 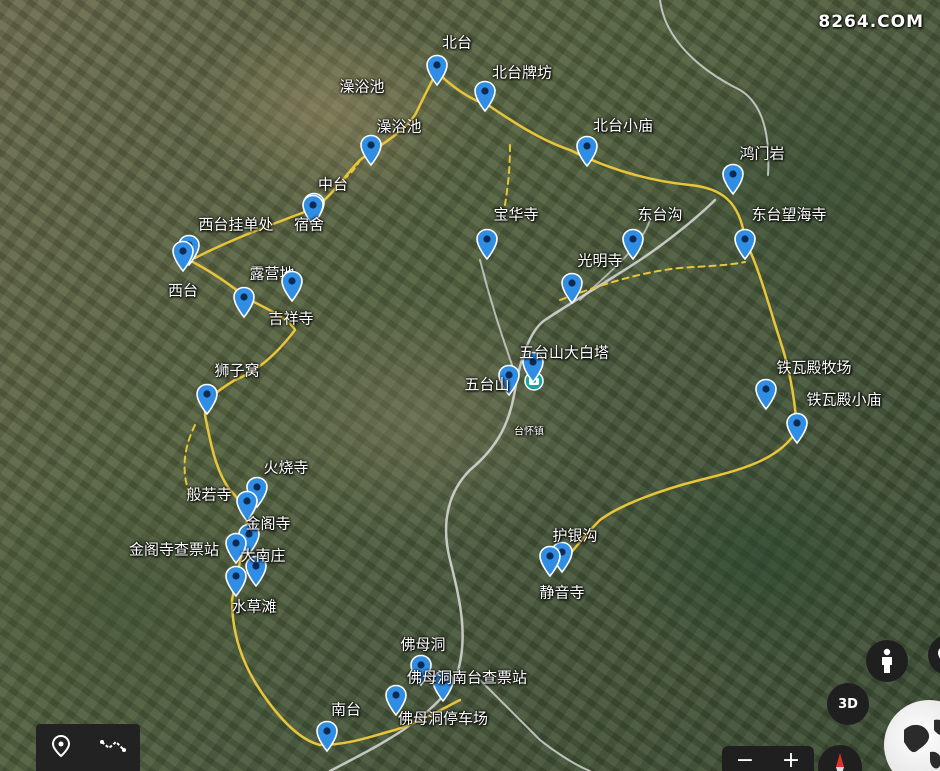 What do you see at coordinates (840, 758) in the screenshot?
I see `compass-icon` at bounding box center [840, 758].